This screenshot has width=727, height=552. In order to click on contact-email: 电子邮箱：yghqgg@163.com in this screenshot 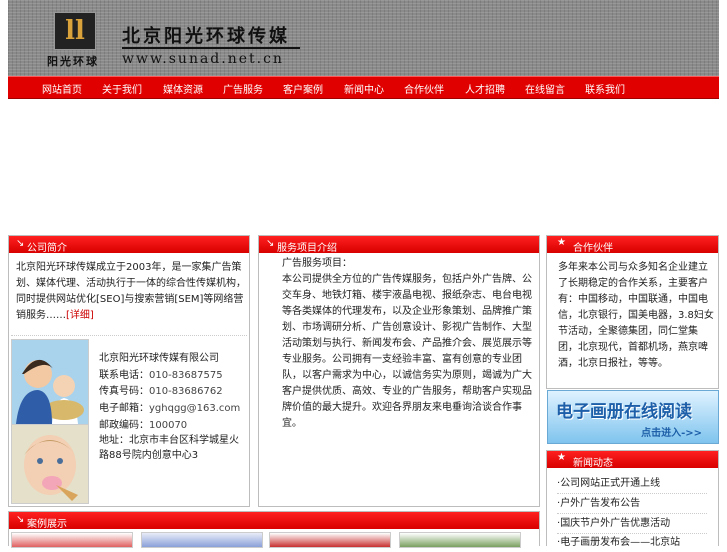, I will do `click(170, 408)`.